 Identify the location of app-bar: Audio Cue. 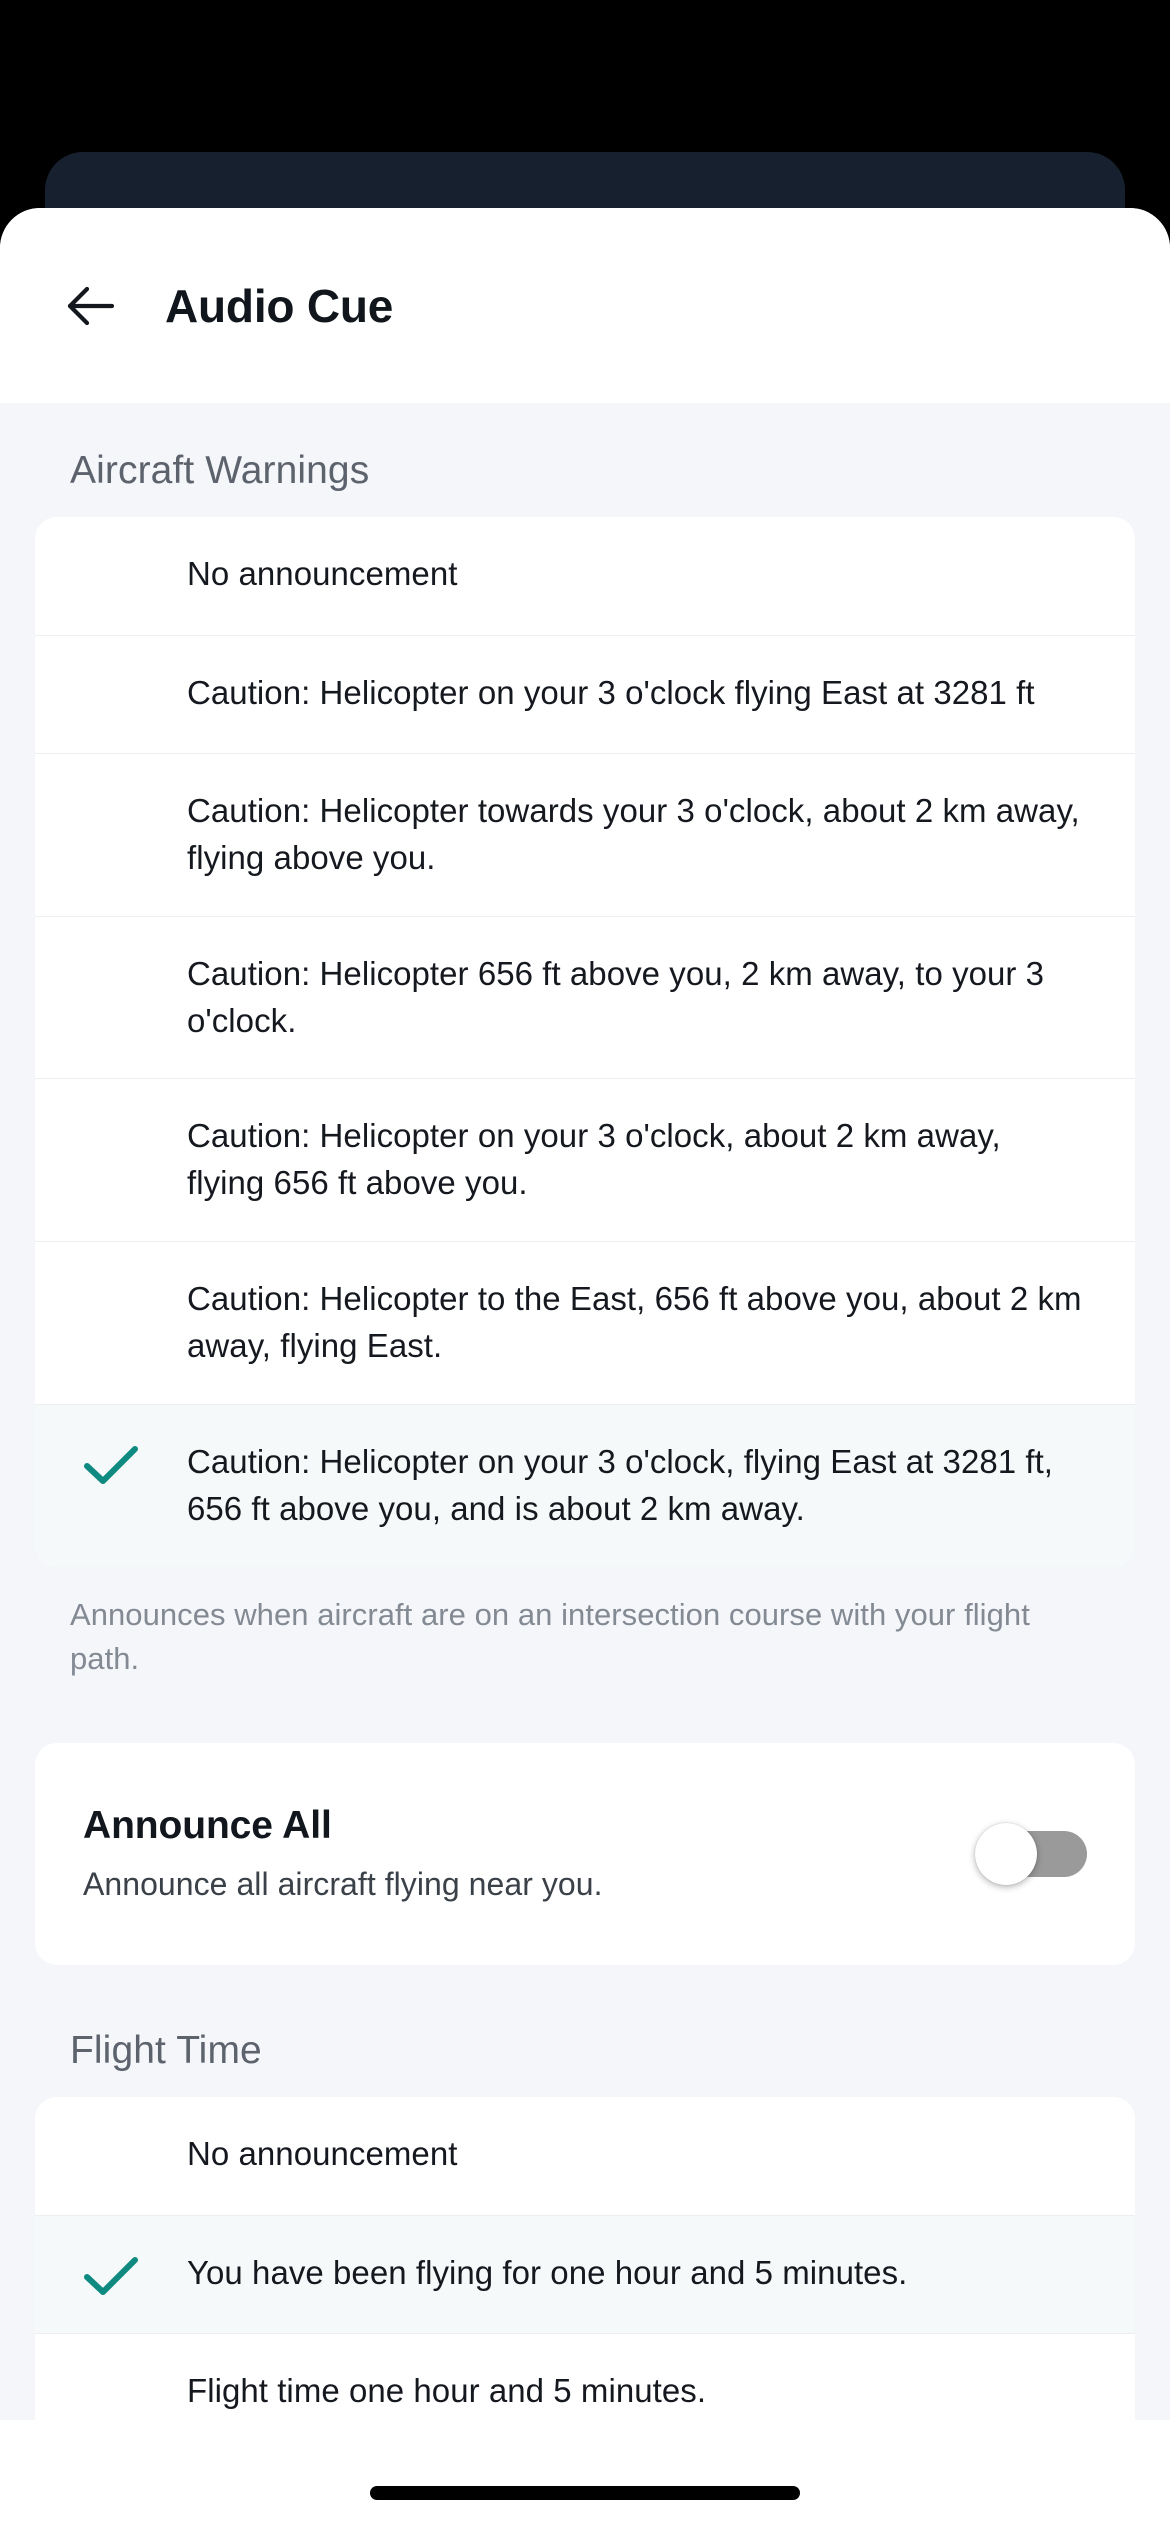
(585, 305).